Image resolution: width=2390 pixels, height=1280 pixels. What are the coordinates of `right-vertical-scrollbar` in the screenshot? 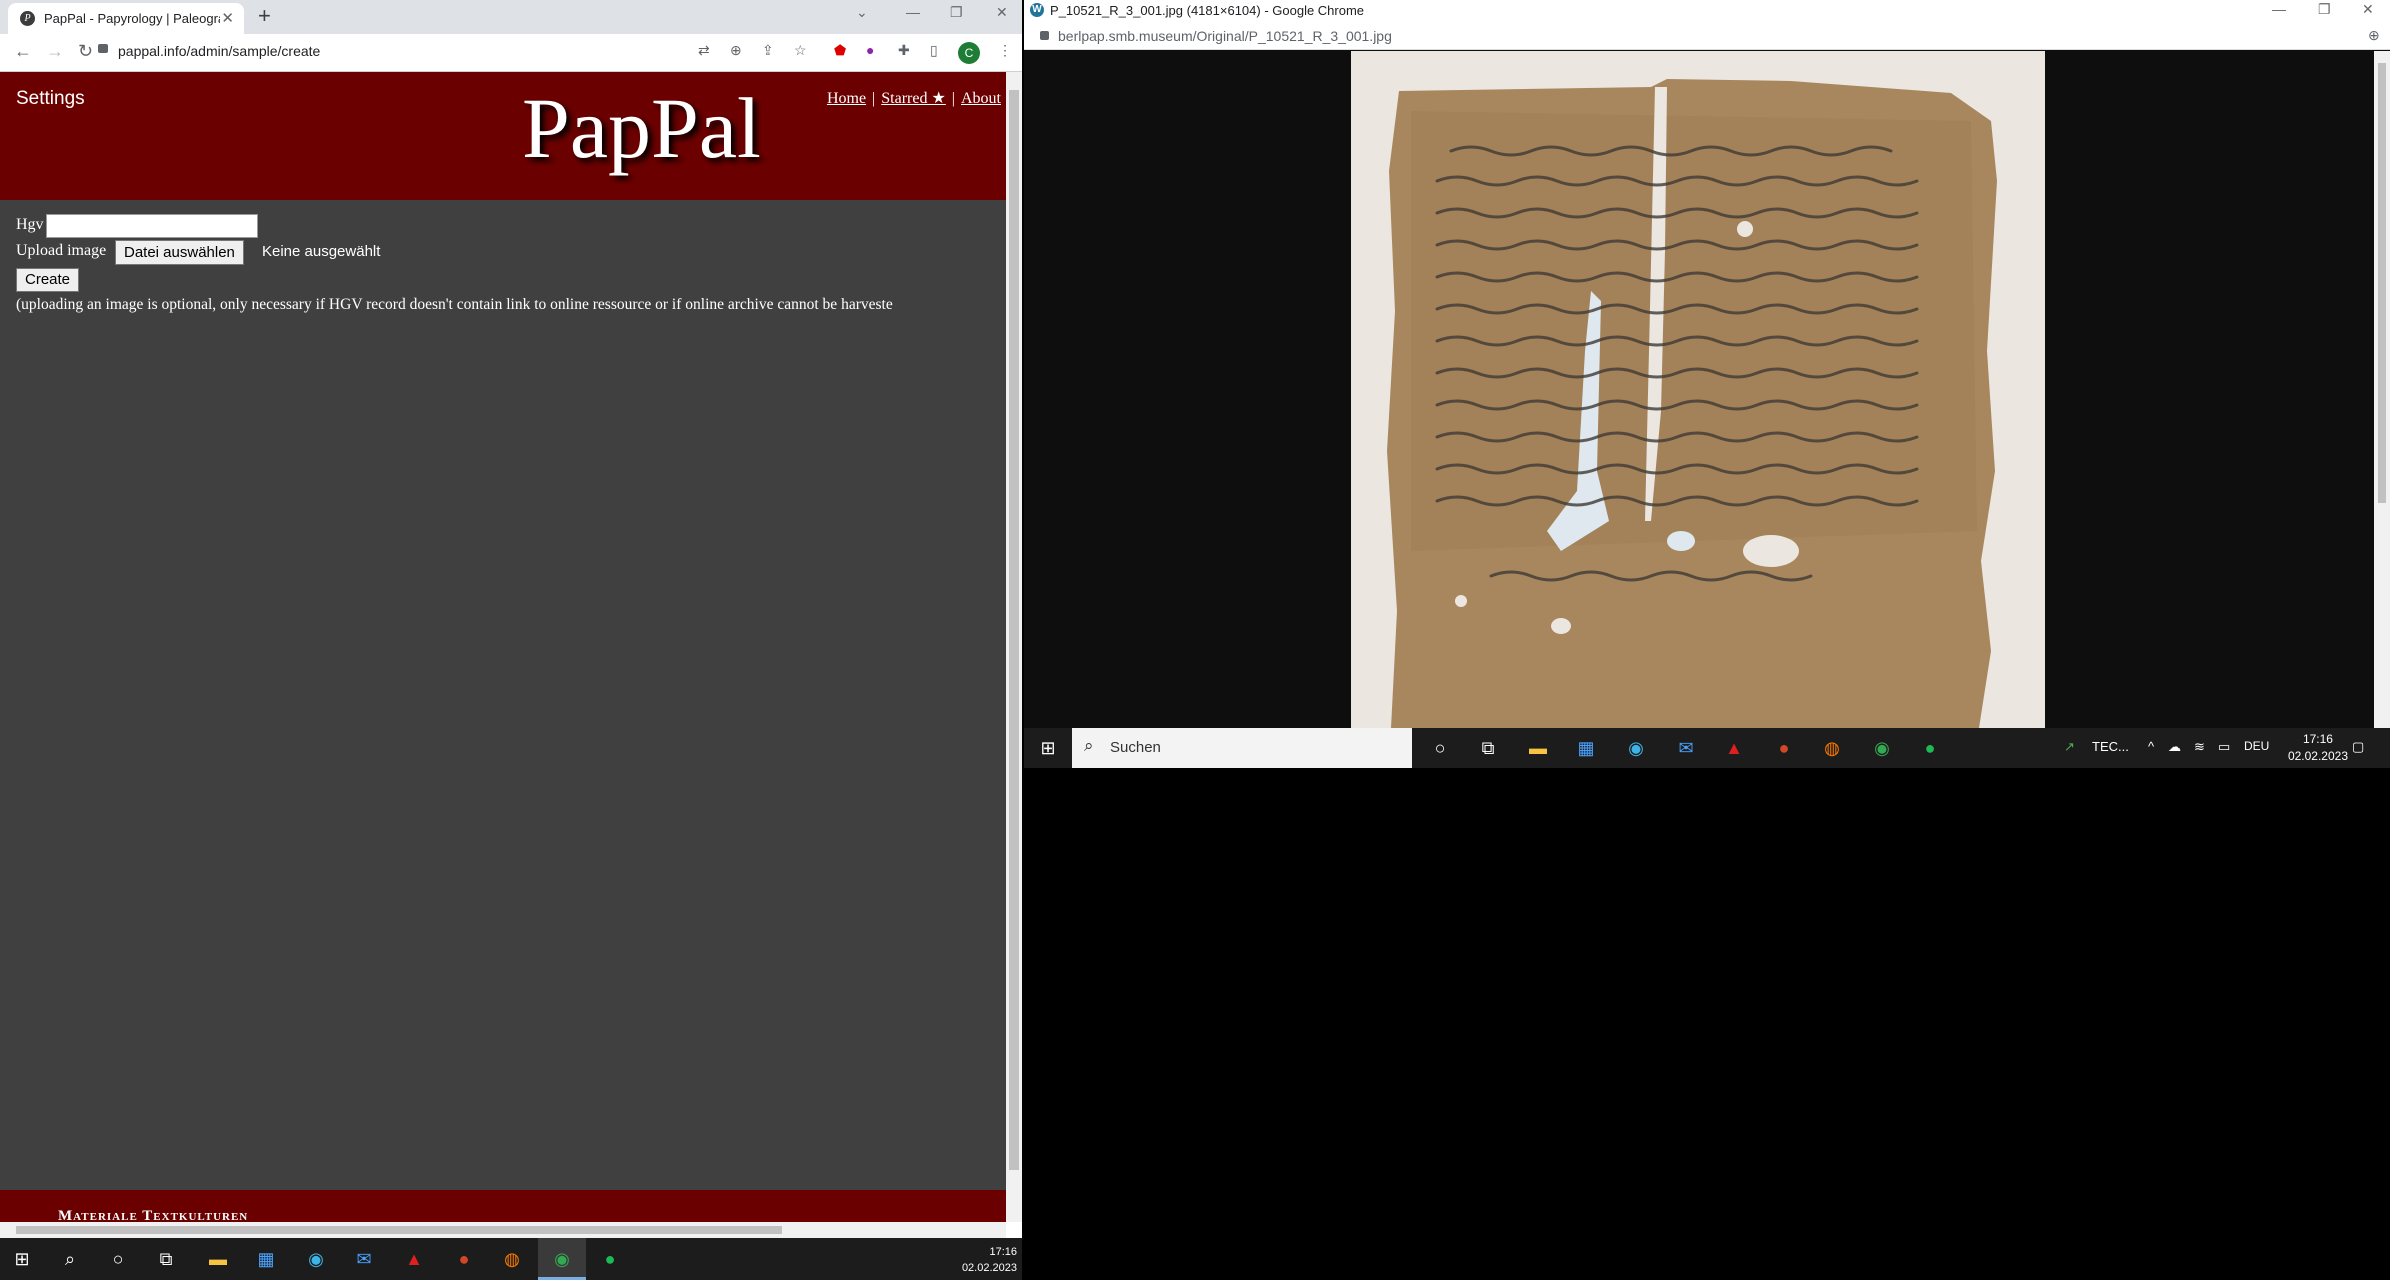 It's located at (2382, 389).